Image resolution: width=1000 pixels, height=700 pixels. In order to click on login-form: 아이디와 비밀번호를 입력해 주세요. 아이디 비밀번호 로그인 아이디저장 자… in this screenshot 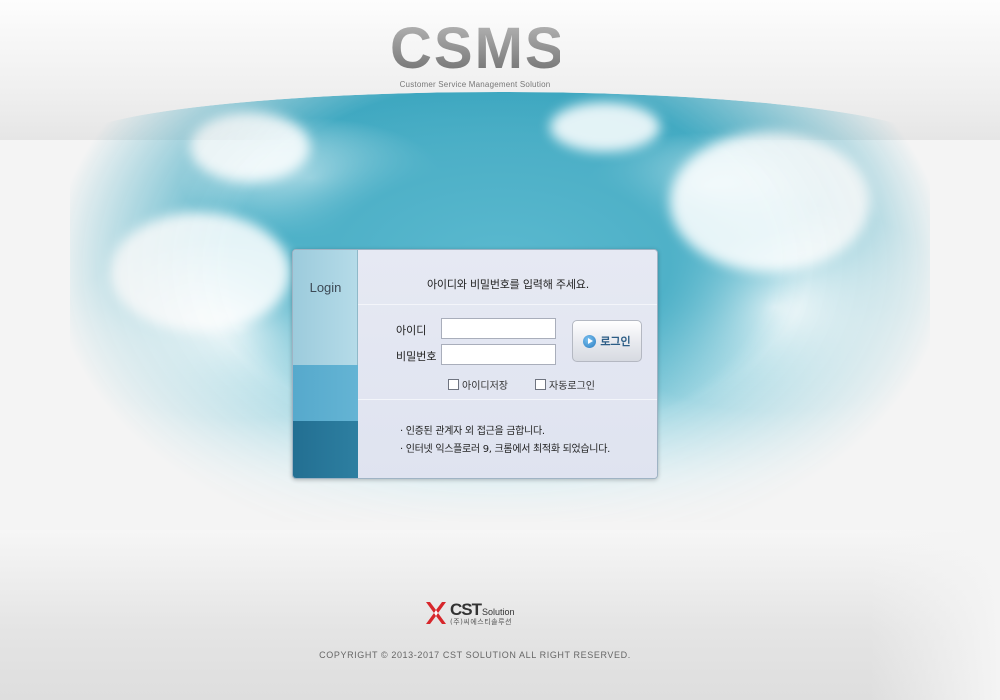, I will do `click(507, 364)`.